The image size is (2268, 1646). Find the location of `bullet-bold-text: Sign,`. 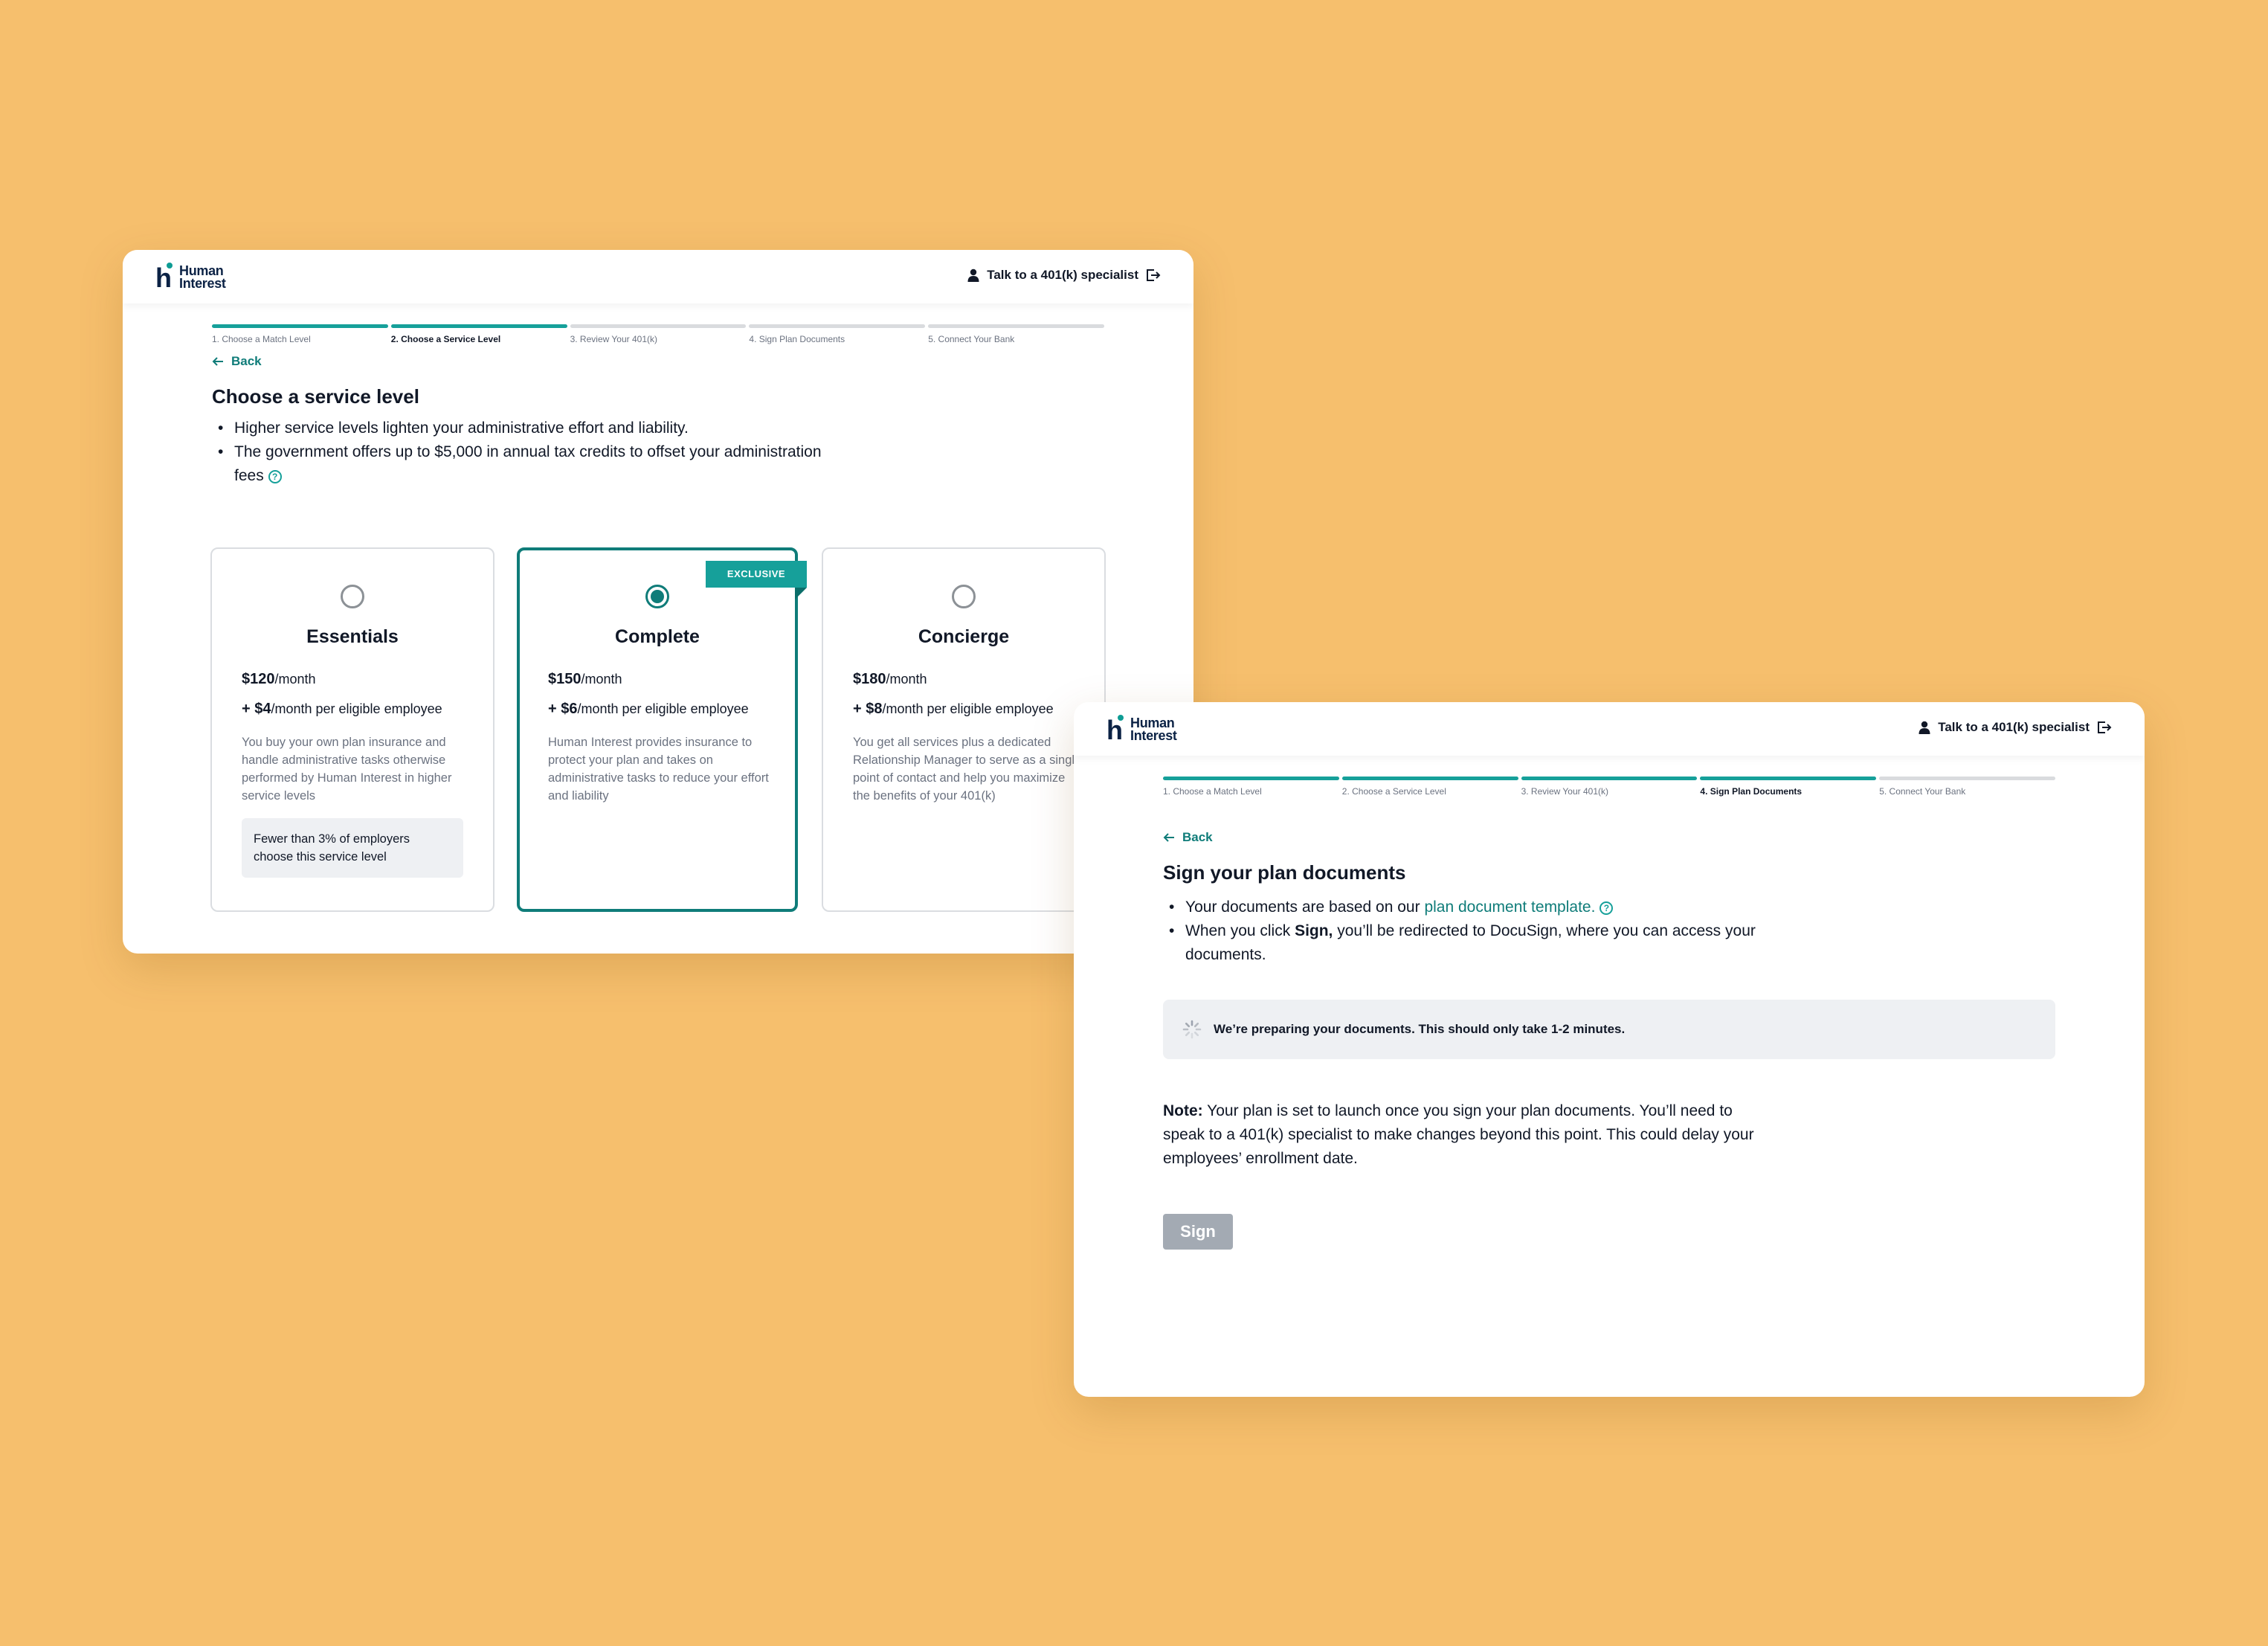

bullet-bold-text: Sign, is located at coordinates (1314, 930).